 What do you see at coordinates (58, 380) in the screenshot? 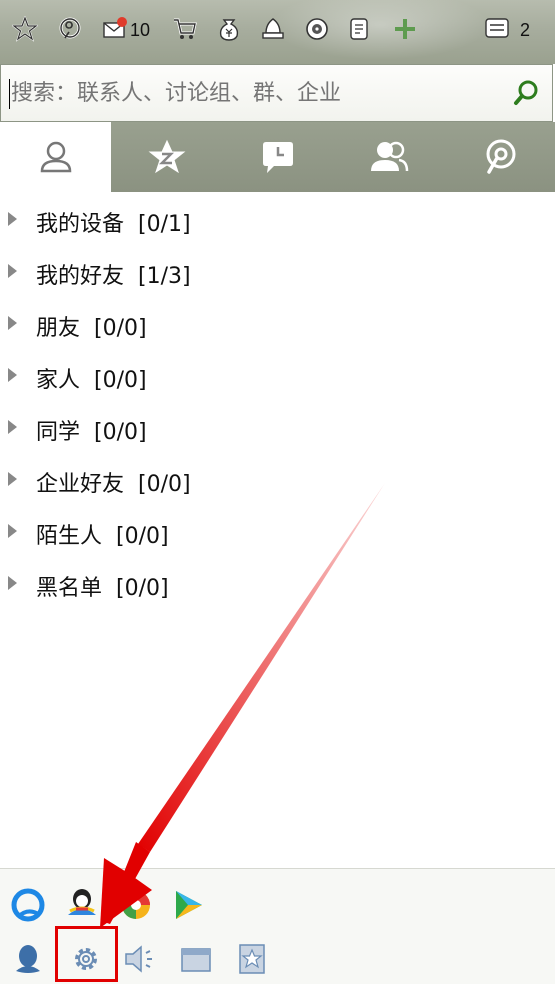
I see `group-name: 家人` at bounding box center [58, 380].